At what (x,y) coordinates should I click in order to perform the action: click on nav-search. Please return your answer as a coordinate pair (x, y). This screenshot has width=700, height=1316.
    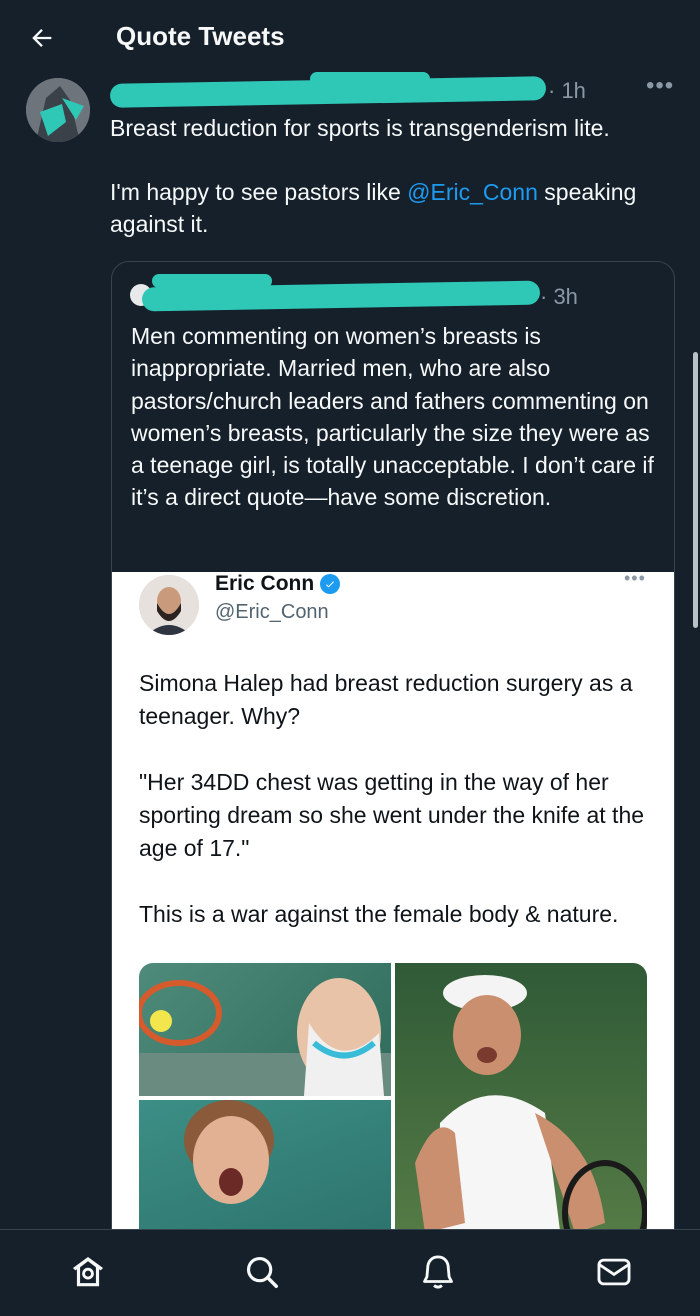
    Looking at the image, I should click on (262, 1272).